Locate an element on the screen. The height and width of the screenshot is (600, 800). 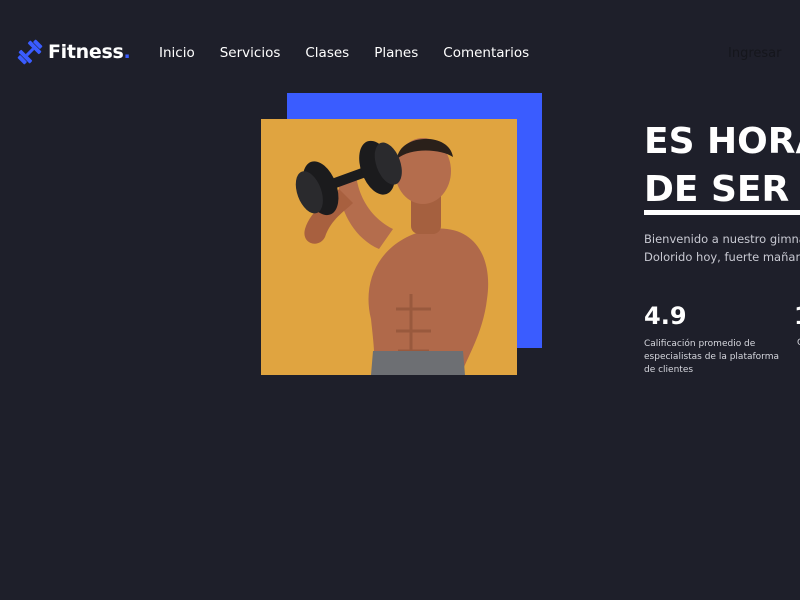
hero-description-line1: Bienvenido a nuestro gimna is located at coordinates (722, 239).